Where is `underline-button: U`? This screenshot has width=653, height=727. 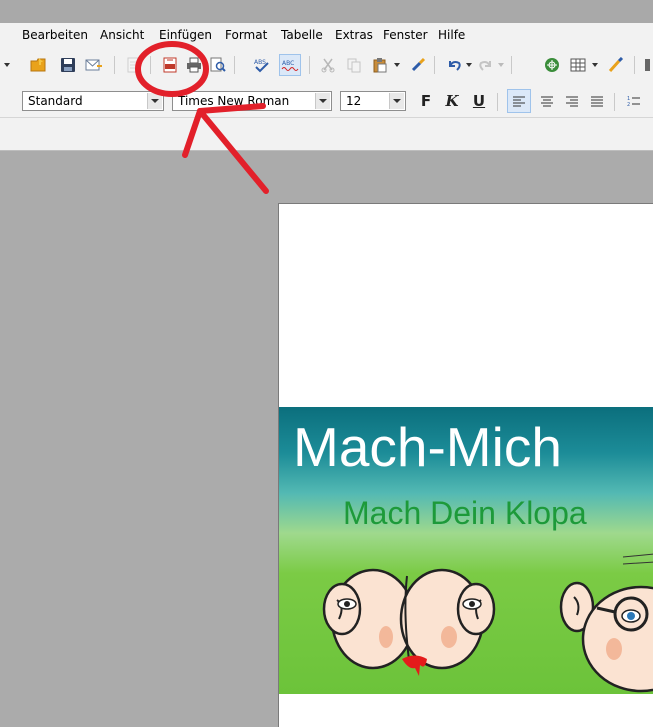 underline-button: U is located at coordinates (479, 101).